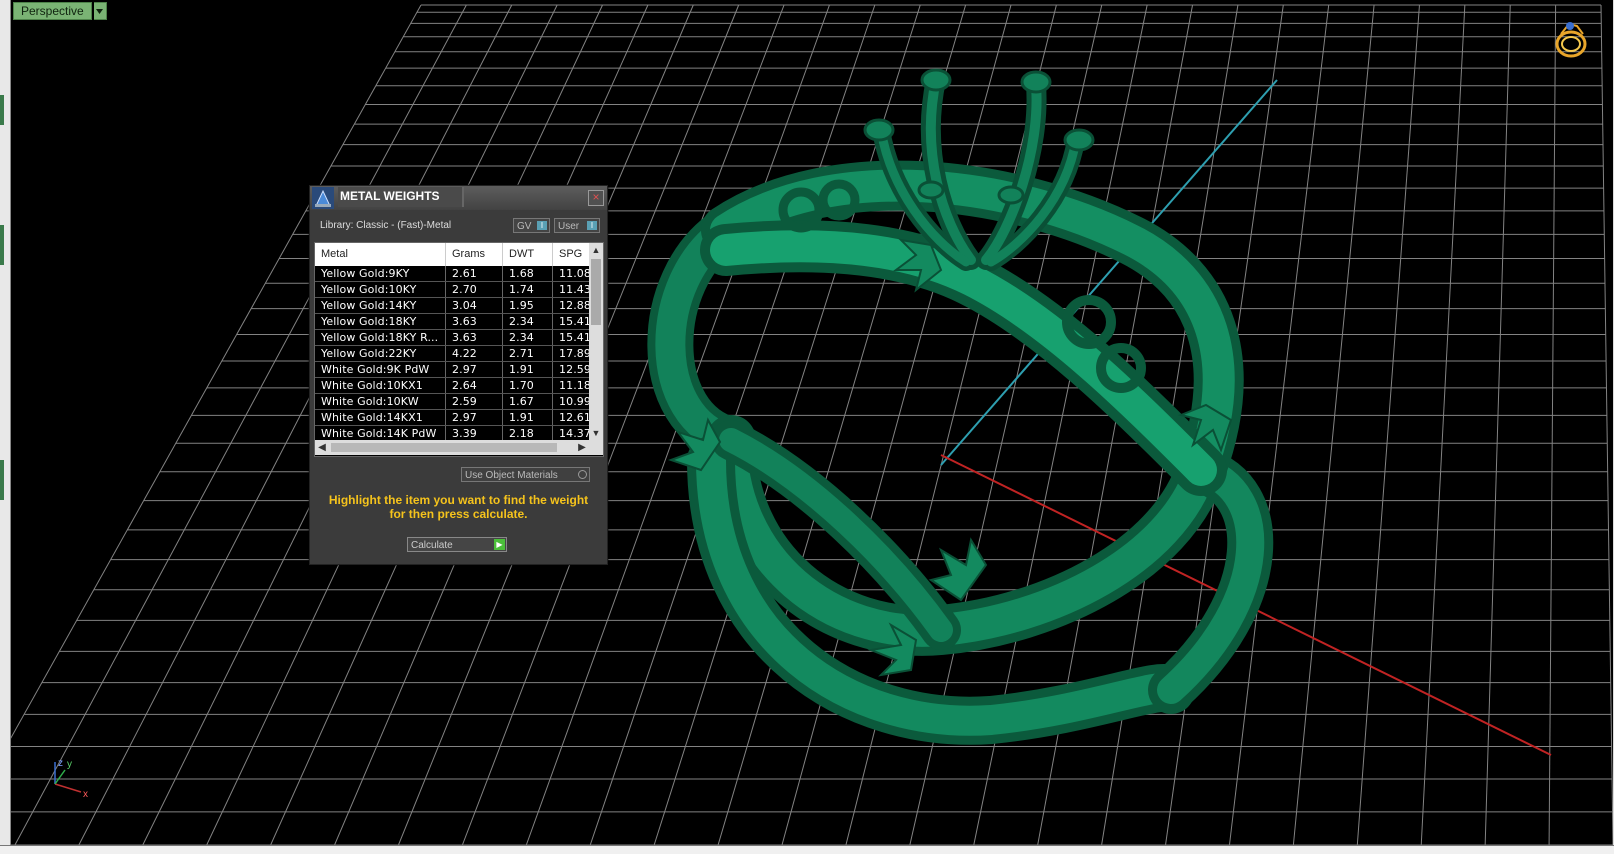  I want to click on use-object-materials-label: Use Object Materials, so click(511, 475).